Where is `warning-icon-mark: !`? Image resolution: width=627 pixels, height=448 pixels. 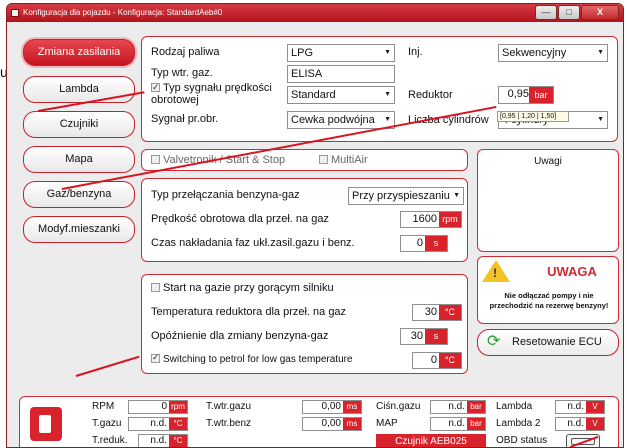
warning-icon-mark: ! is located at coordinates (495, 273).